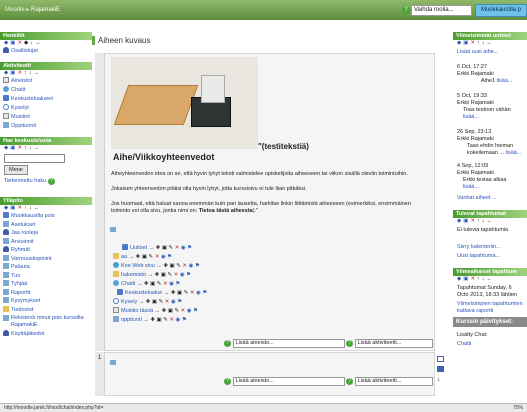 The height and width of the screenshot is (412, 527). Describe the element at coordinates (15, 10) in the screenshot. I see `breadcrumb-root-link: Moodle` at that location.